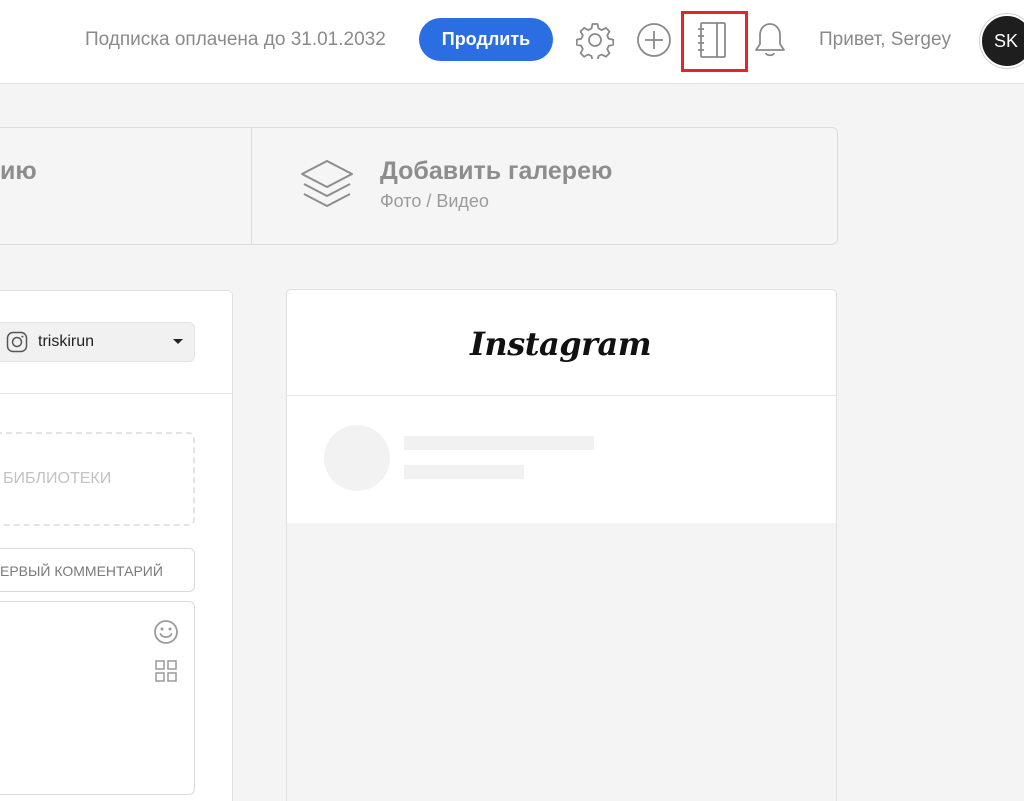 The height and width of the screenshot is (801, 1024). What do you see at coordinates (486, 39) in the screenshot?
I see `renew-button: Продлить` at bounding box center [486, 39].